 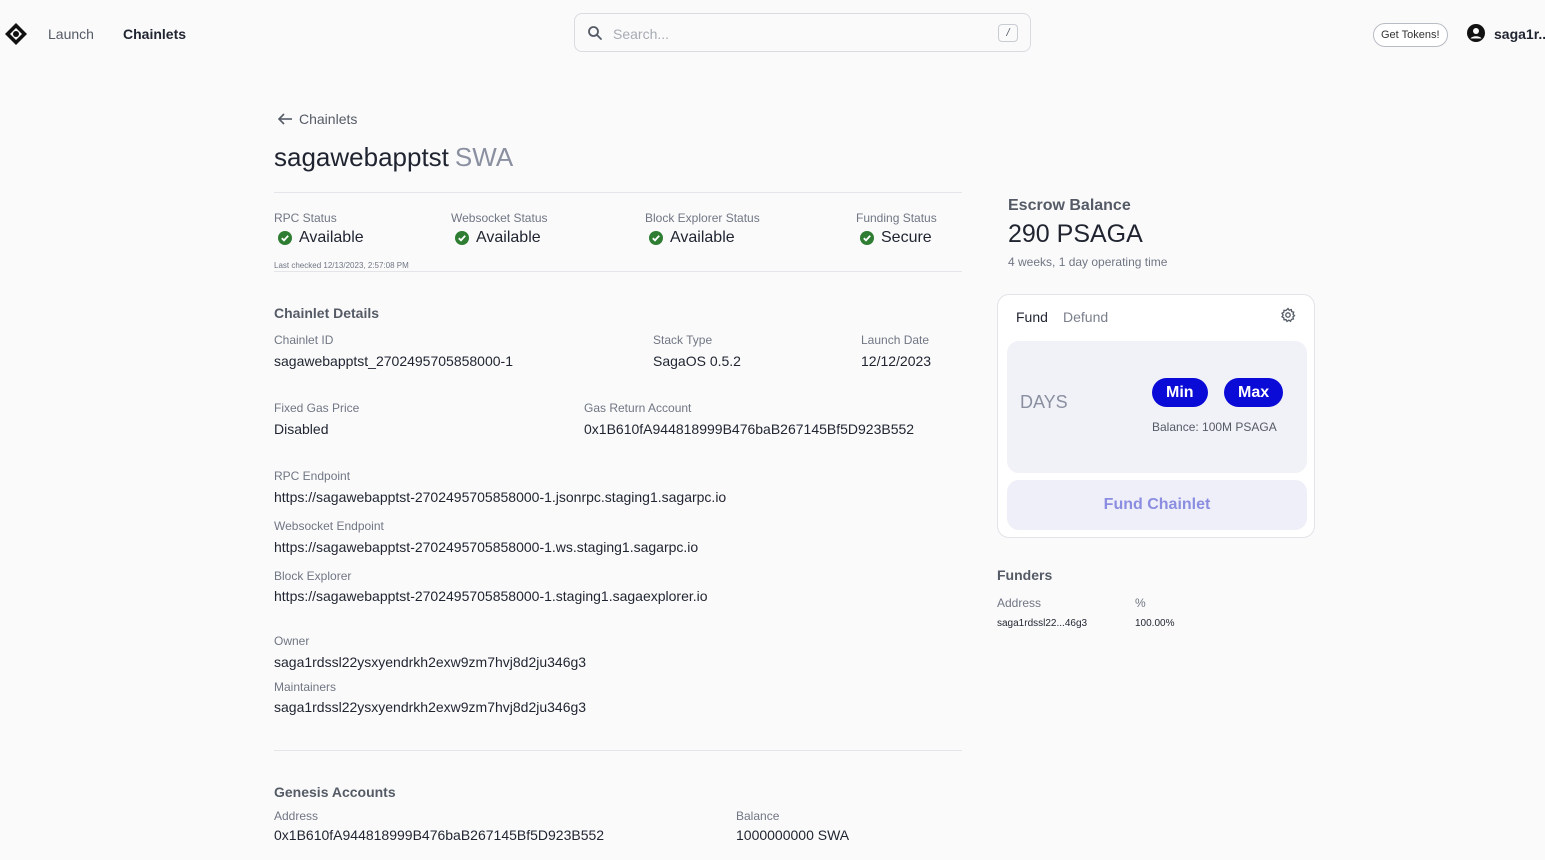 I want to click on stack-type-value: SagaOS 0.5.2, so click(x=697, y=361).